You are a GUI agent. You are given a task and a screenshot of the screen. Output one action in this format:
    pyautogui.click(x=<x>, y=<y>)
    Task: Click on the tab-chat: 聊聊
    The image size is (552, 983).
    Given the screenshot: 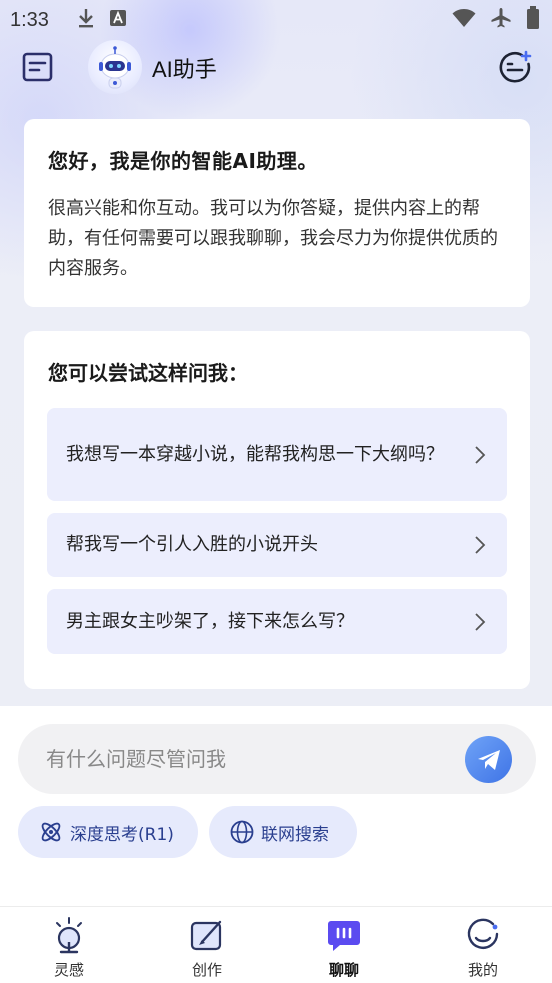 What is the action you would take?
    pyautogui.click(x=344, y=947)
    